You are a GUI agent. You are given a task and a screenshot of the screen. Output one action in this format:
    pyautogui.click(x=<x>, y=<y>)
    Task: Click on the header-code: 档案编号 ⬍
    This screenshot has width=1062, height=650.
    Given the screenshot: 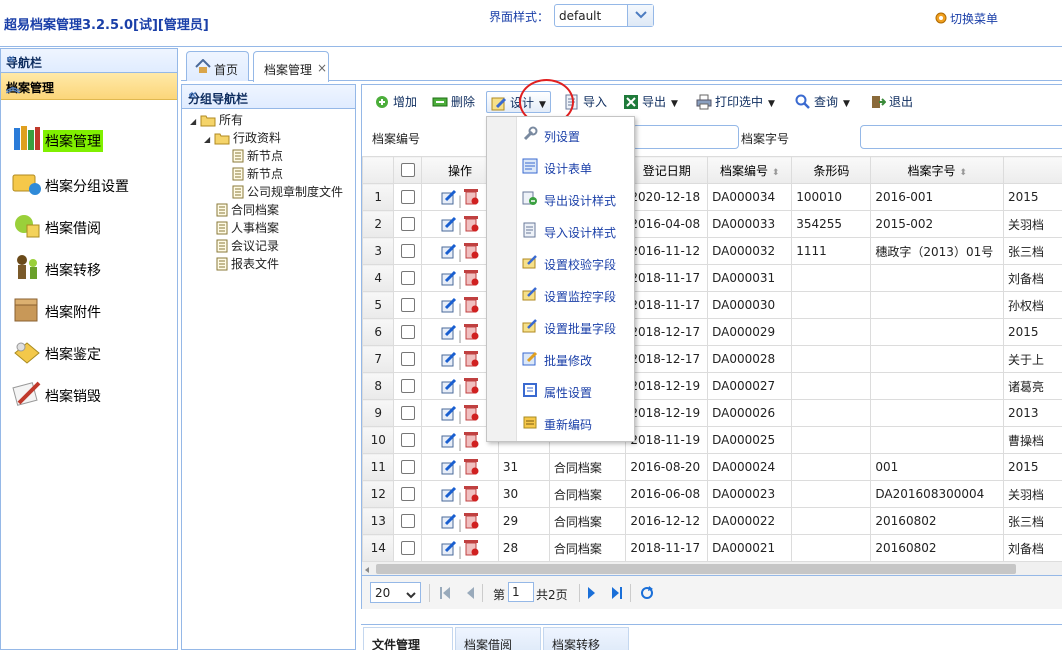 What is the action you would take?
    pyautogui.click(x=750, y=170)
    